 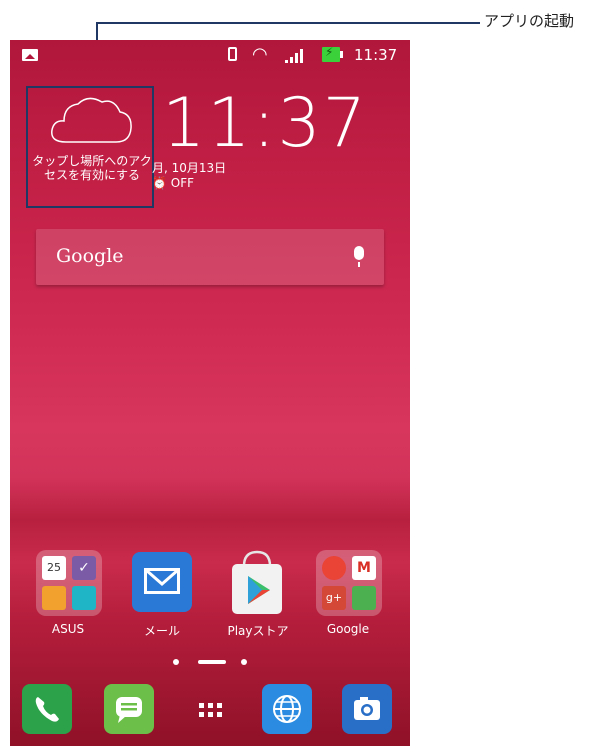 What do you see at coordinates (258, 631) in the screenshot?
I see `app-label: Playストア` at bounding box center [258, 631].